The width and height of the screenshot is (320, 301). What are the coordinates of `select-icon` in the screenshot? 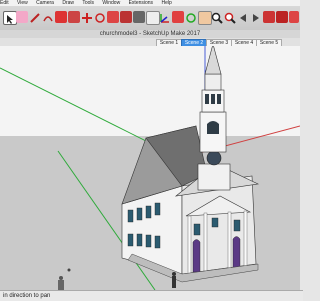 It's located at (10, 18).